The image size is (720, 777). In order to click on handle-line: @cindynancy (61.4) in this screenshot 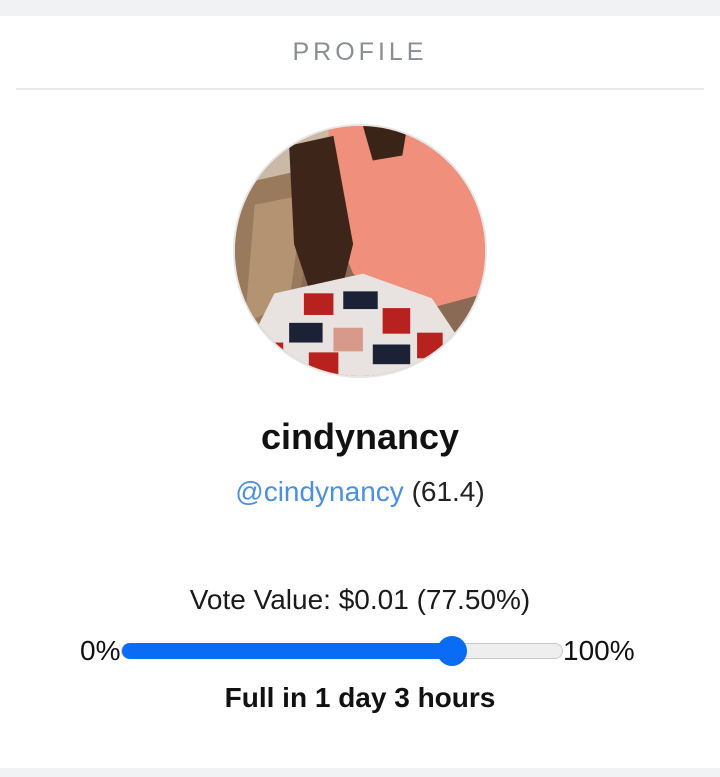, I will do `click(360, 492)`.